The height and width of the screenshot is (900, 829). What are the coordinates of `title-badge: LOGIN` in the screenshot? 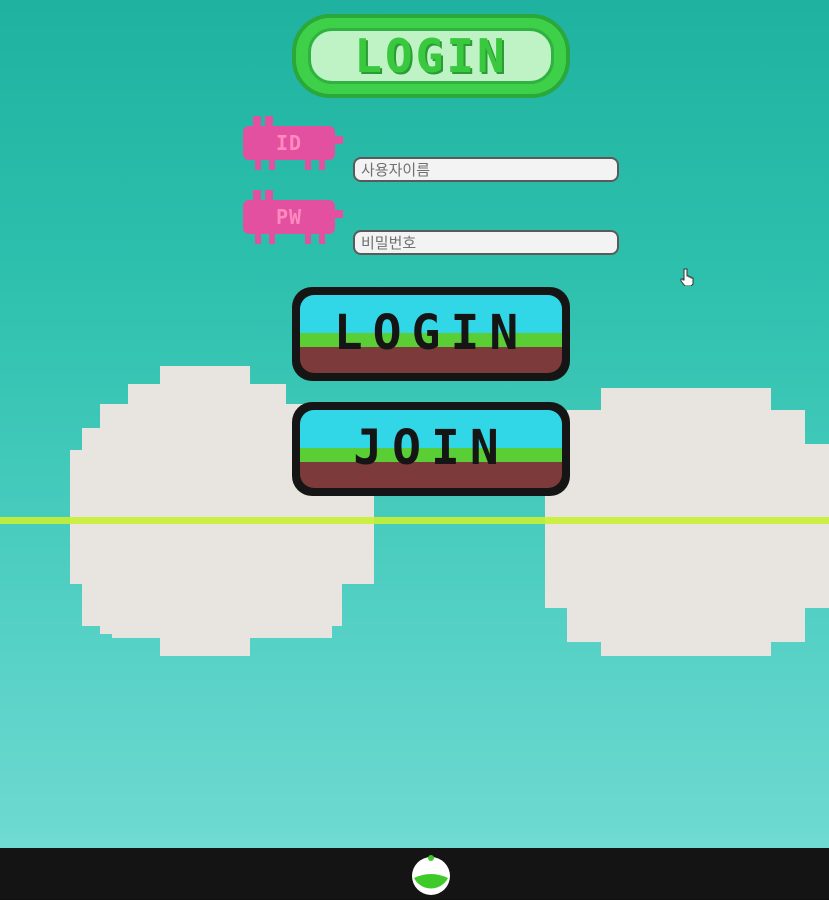 It's located at (431, 56).